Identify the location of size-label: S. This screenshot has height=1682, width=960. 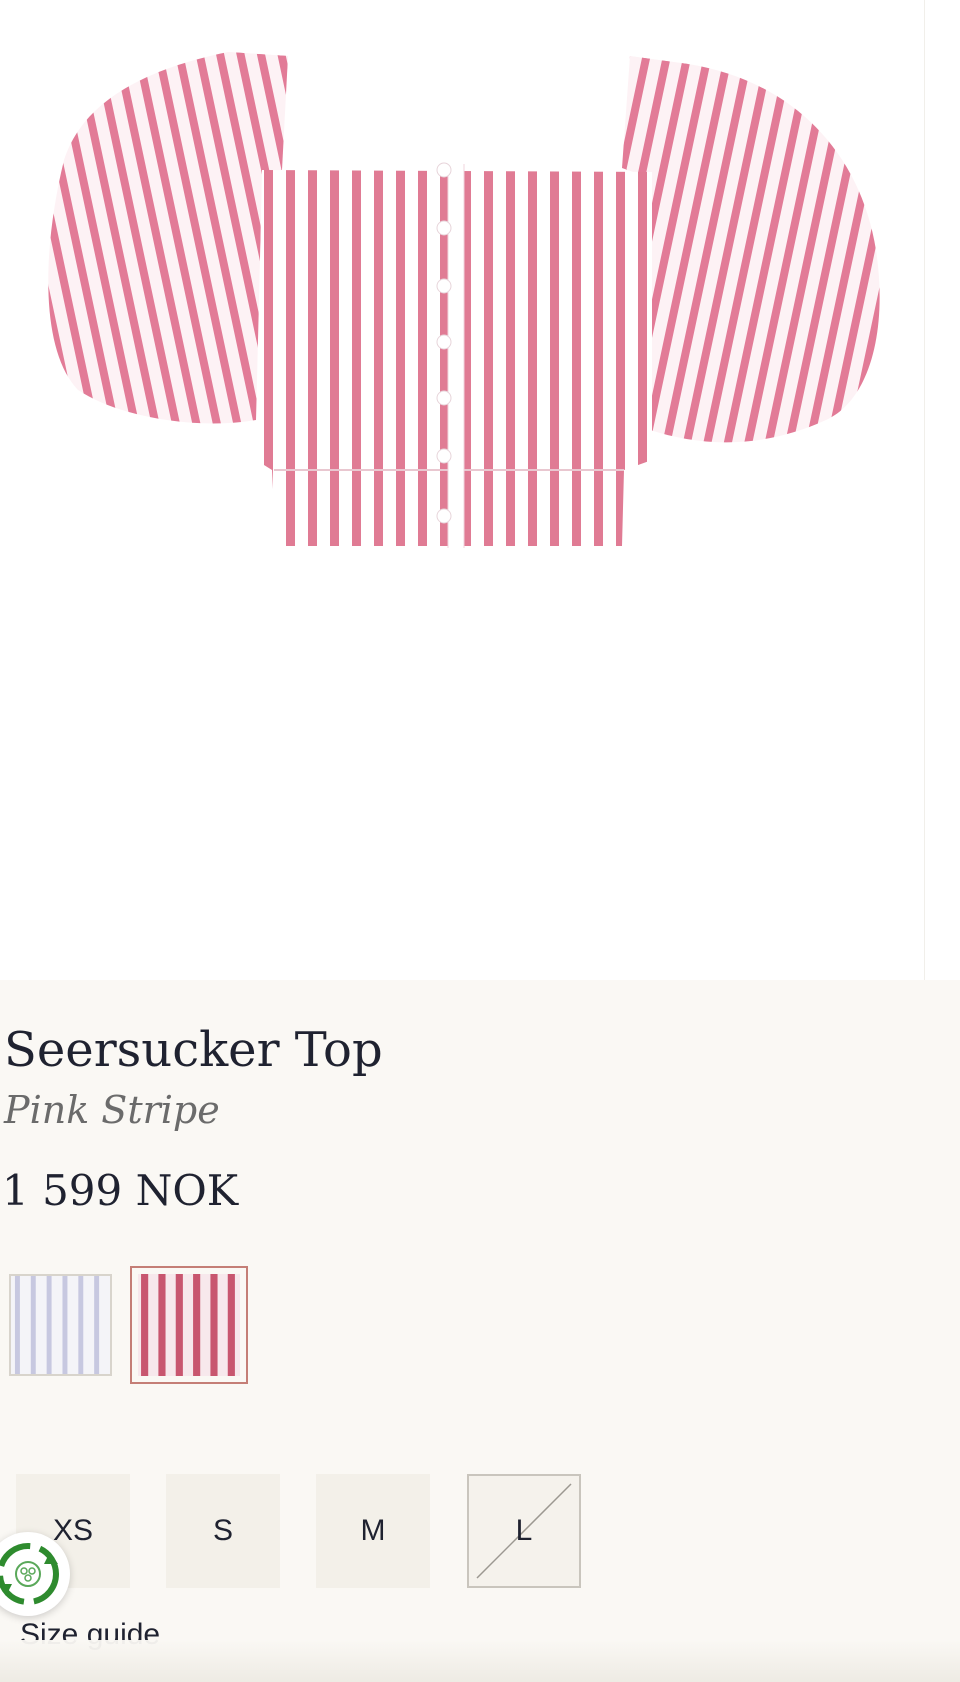
(222, 1530).